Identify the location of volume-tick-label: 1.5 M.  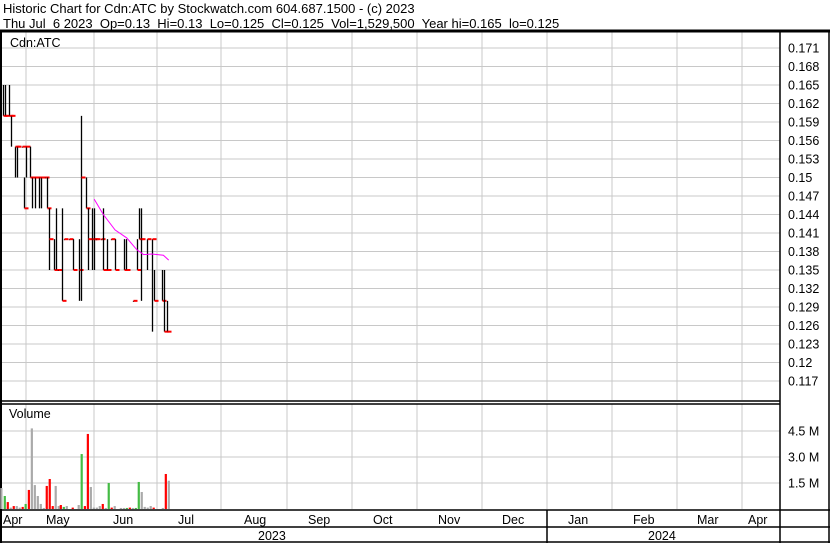
(803, 484).